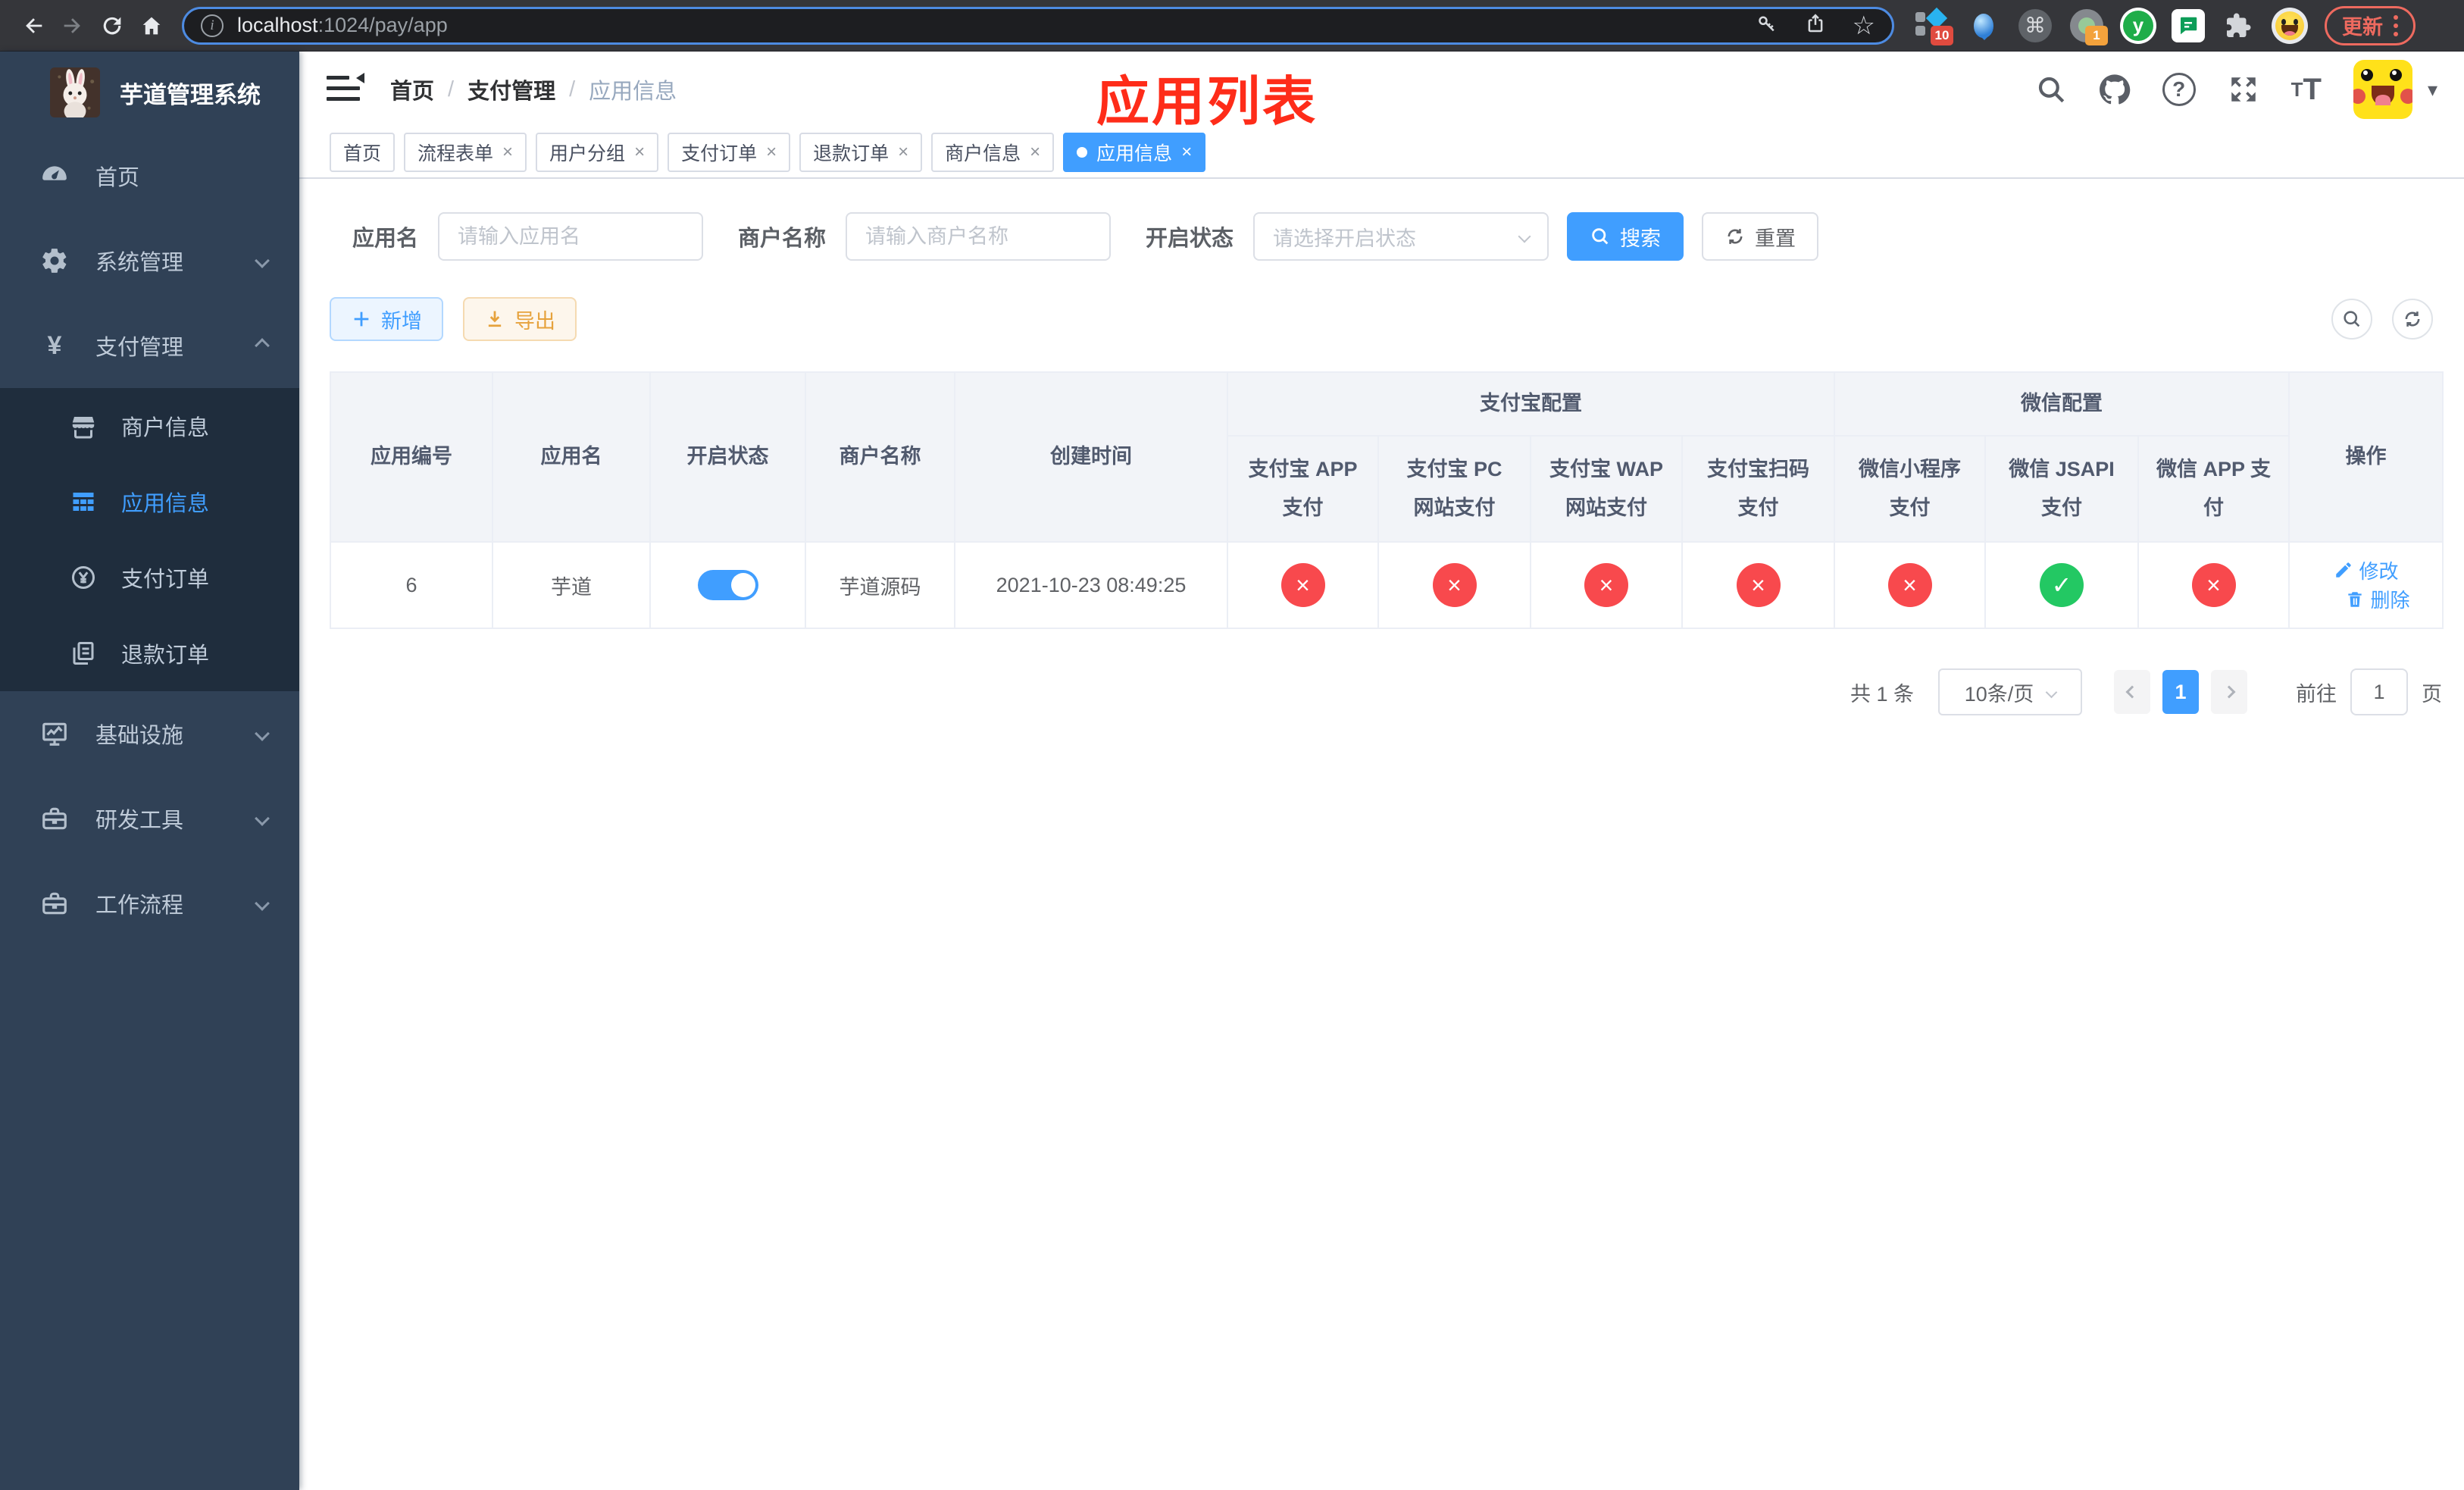 The height and width of the screenshot is (1490, 2464). I want to click on tab-refund-order: 退款订单 ×, so click(861, 152).